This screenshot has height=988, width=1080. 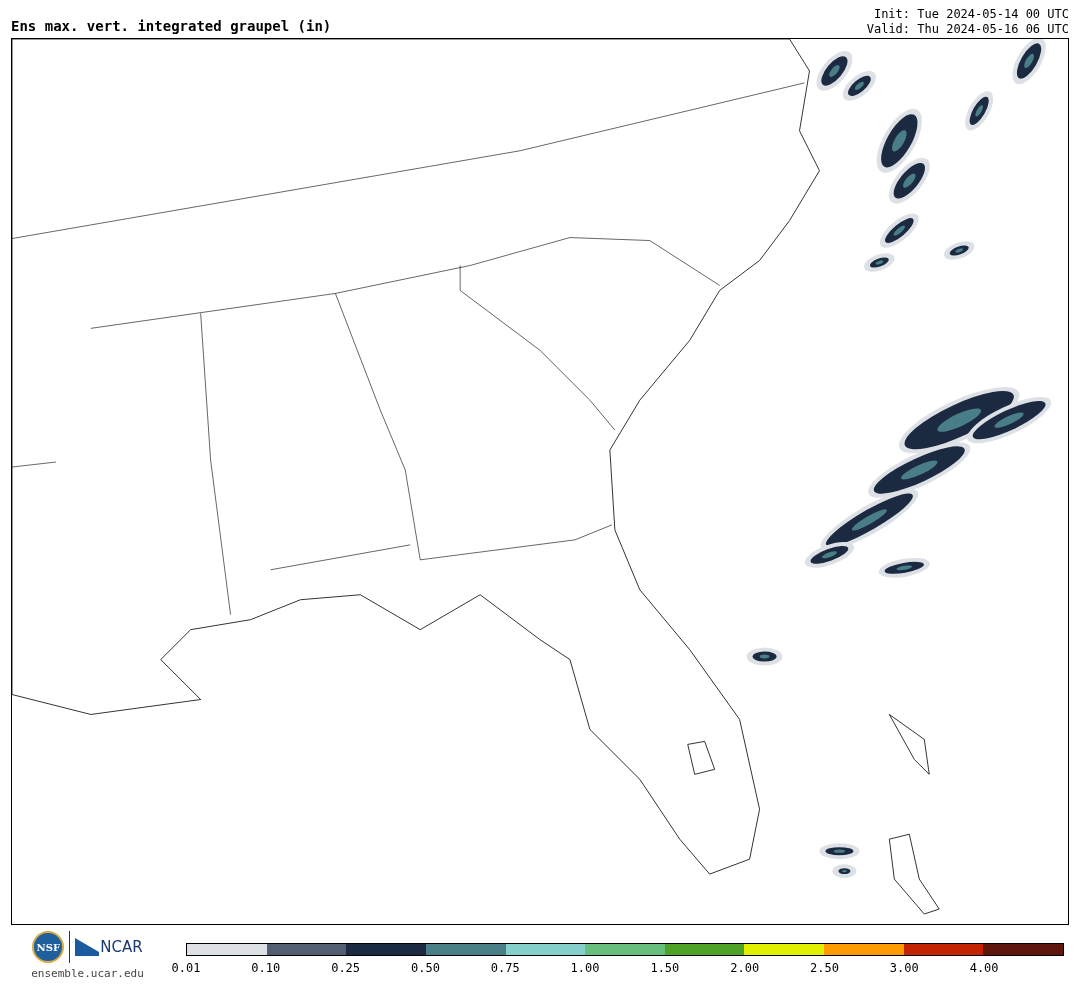 What do you see at coordinates (425, 968) in the screenshot?
I see `scale-label: 0.50` at bounding box center [425, 968].